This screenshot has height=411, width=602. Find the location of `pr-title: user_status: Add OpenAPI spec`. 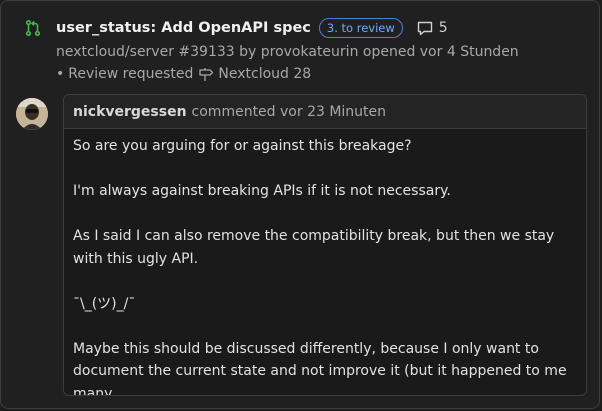

pr-title: user_status: Add OpenAPI spec is located at coordinates (183, 28).